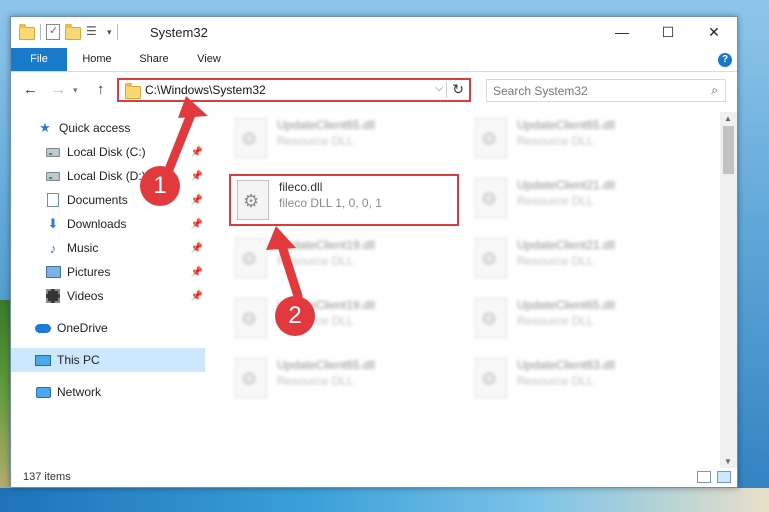 This screenshot has height=512, width=769. I want to click on scroll-up-icon: ▲, so click(728, 118).